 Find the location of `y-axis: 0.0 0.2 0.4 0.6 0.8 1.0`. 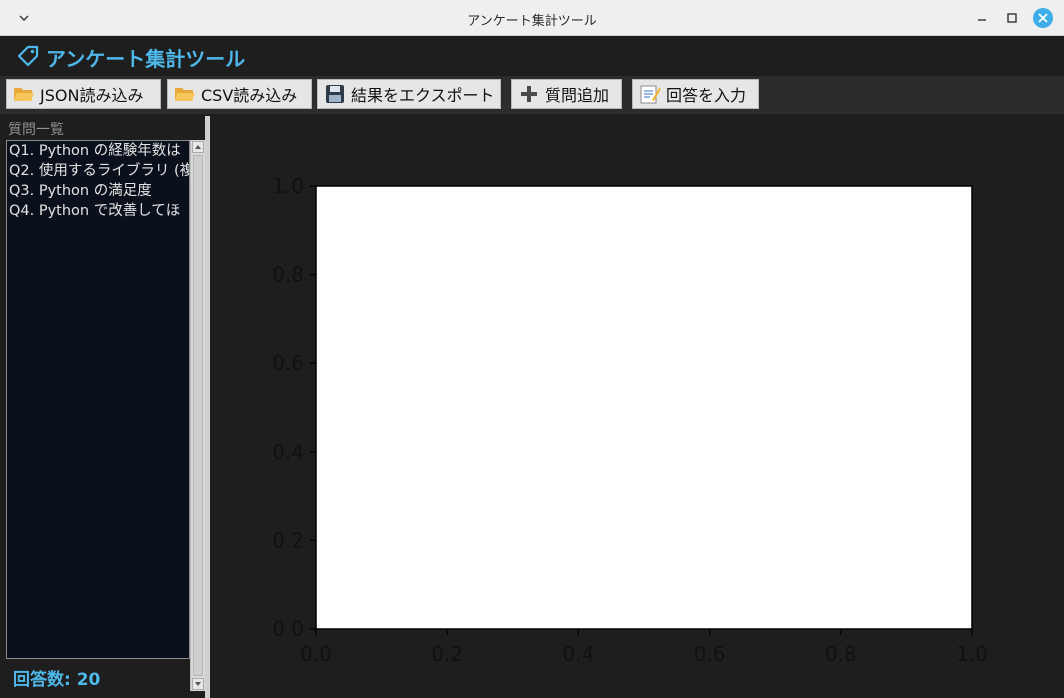

y-axis: 0.0 0.2 0.4 0.6 0.8 1.0 is located at coordinates (294, 407).